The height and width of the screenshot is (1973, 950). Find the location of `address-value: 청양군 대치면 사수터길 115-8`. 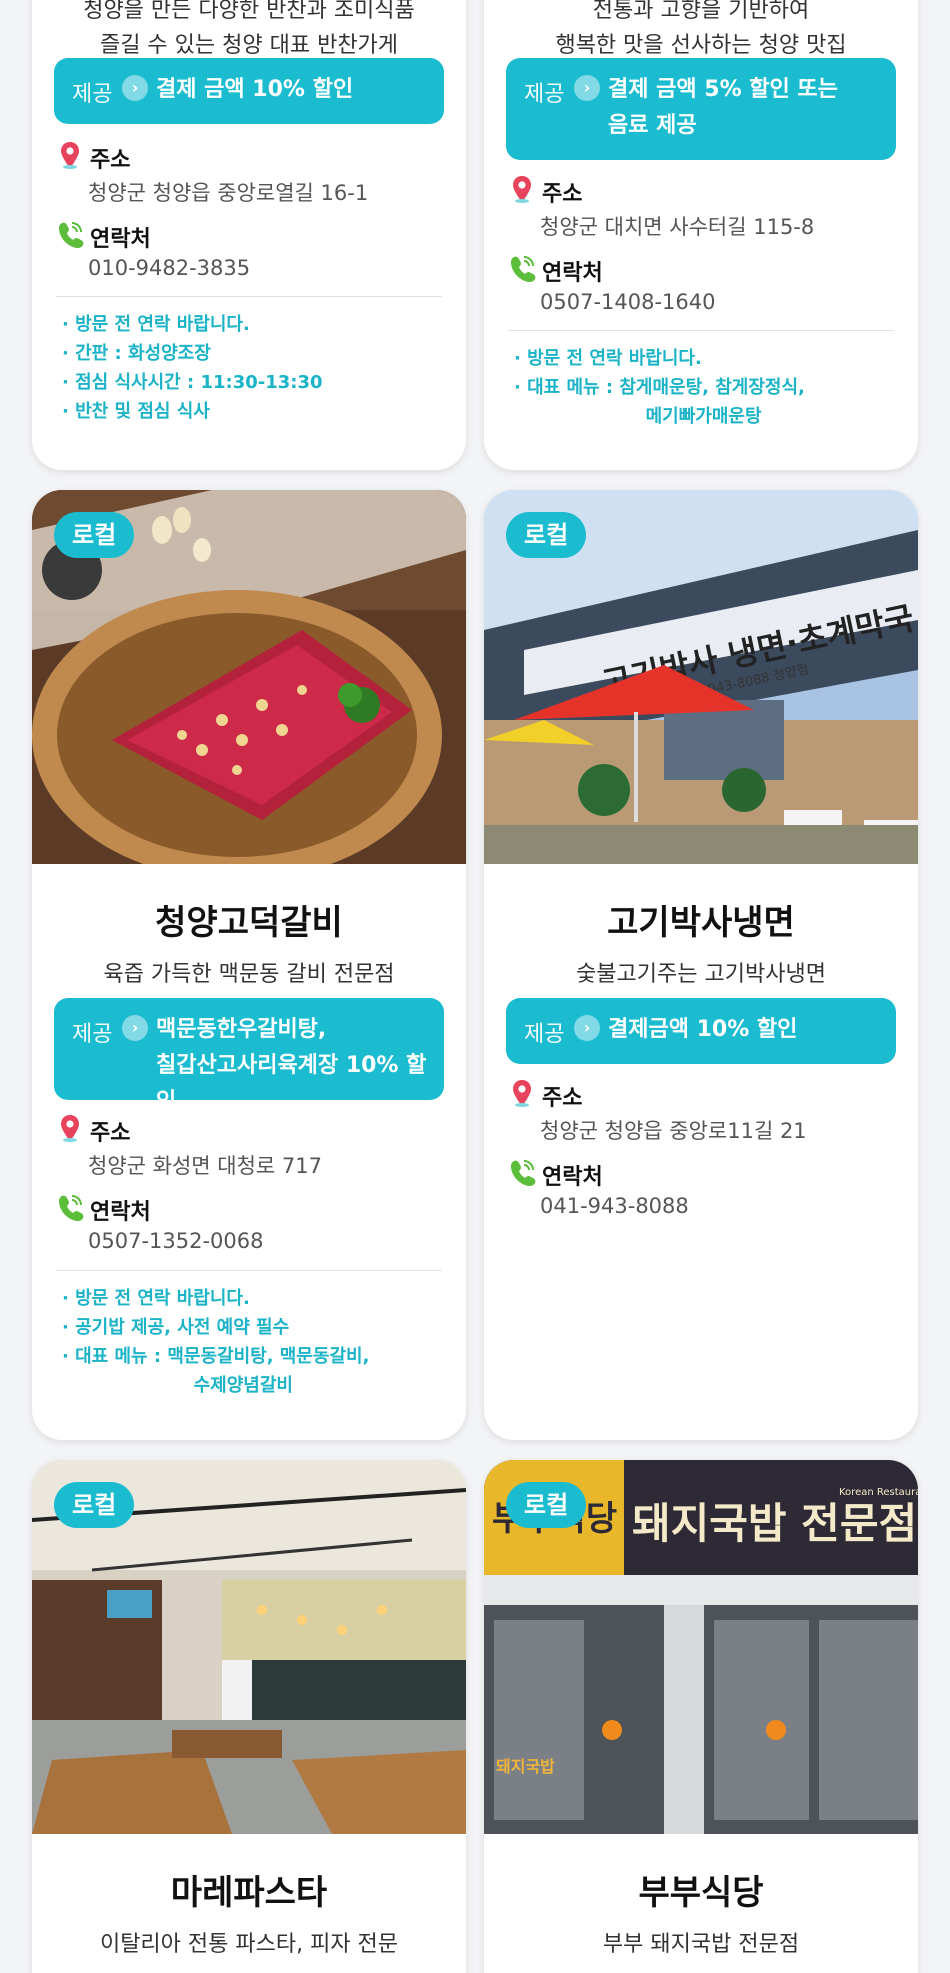

address-value: 청양군 대치면 사수터길 115-8 is located at coordinates (677, 227).